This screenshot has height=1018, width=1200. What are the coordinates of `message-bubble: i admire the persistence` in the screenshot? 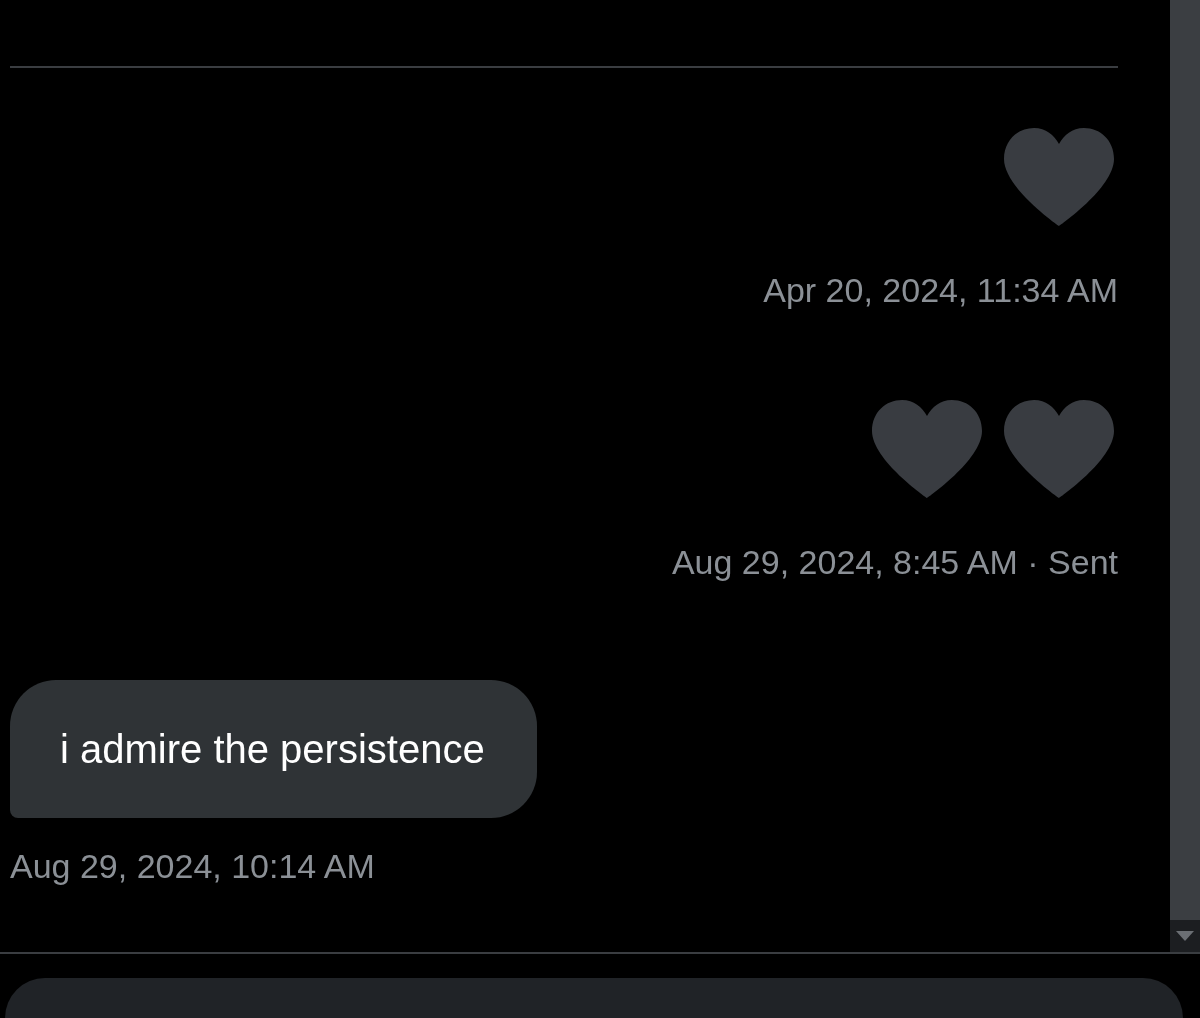 It's located at (273, 749).